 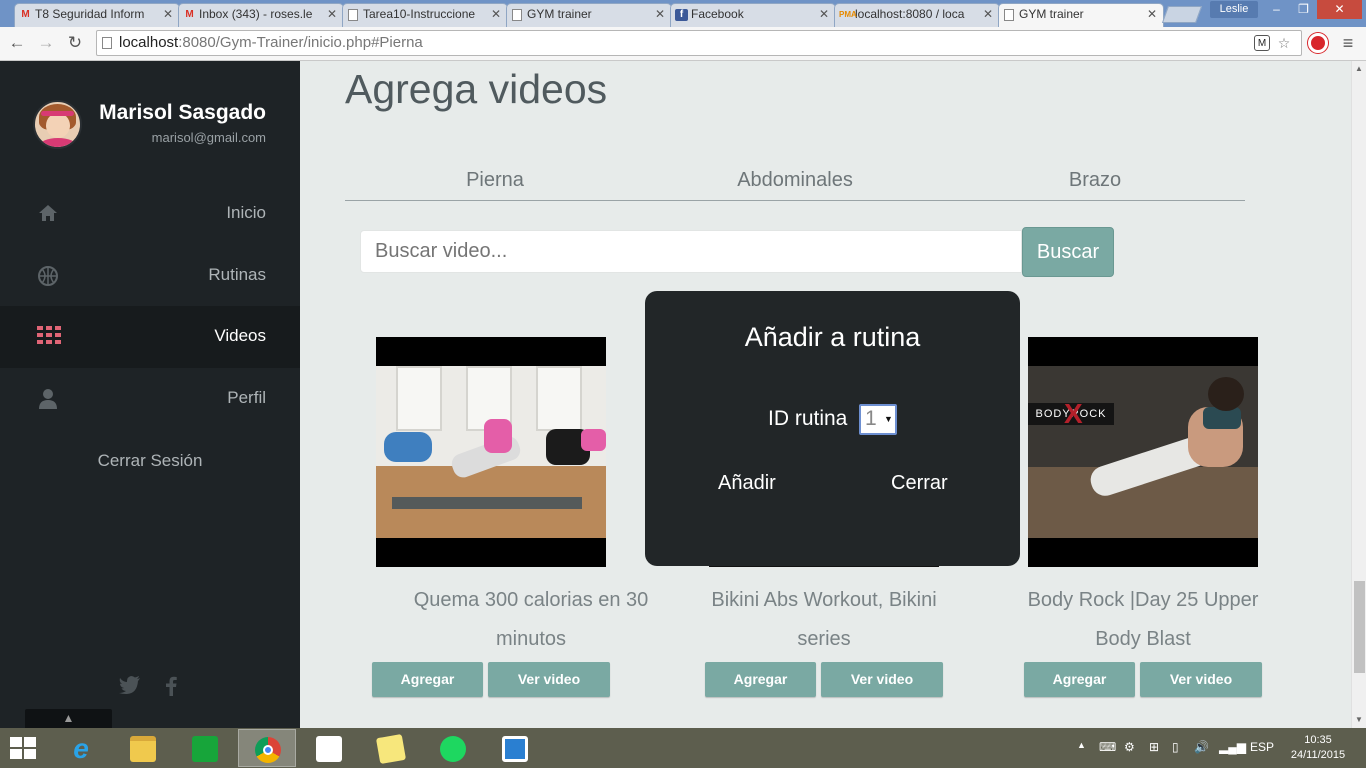 I want to click on browser-tab-active: GYM trainer ✕, so click(x=1081, y=15).